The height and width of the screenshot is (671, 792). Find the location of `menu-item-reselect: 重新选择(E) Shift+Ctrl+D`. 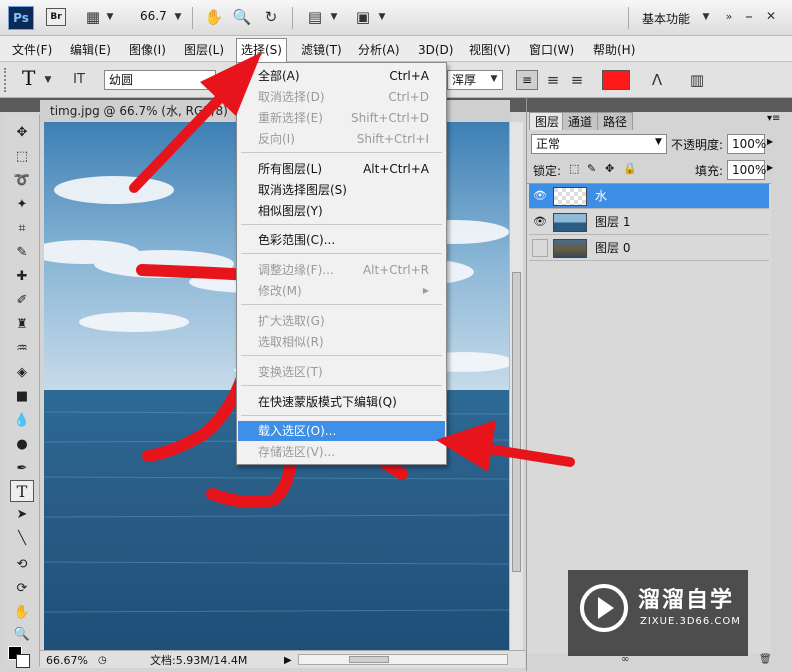

menu-item-reselect: 重新选择(E) Shift+Ctrl+D is located at coordinates (341, 118).